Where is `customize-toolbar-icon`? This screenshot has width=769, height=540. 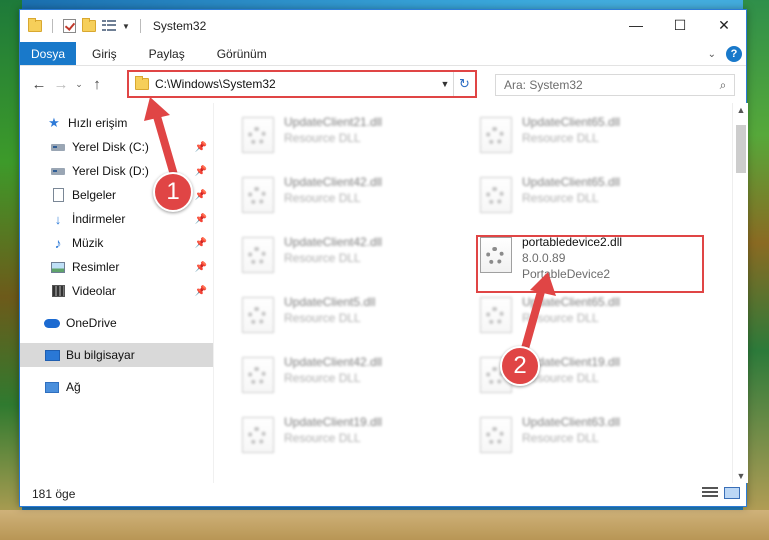 customize-toolbar-icon is located at coordinates (109, 26).